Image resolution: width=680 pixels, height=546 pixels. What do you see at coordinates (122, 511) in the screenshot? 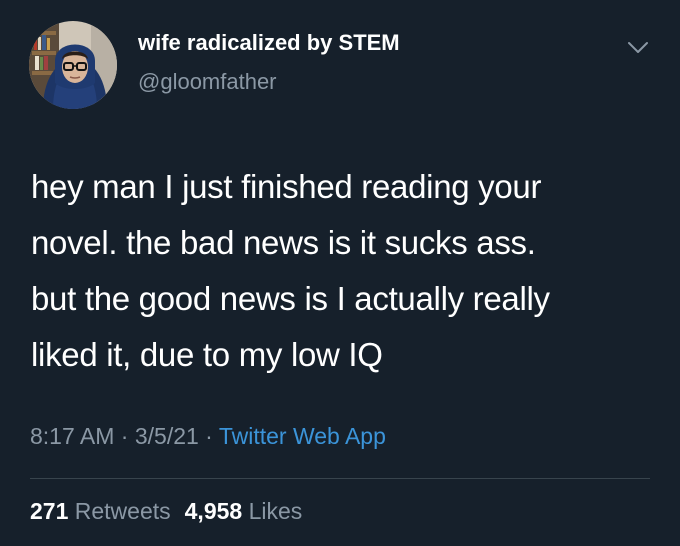
I see `retweets-label: Retweets` at bounding box center [122, 511].